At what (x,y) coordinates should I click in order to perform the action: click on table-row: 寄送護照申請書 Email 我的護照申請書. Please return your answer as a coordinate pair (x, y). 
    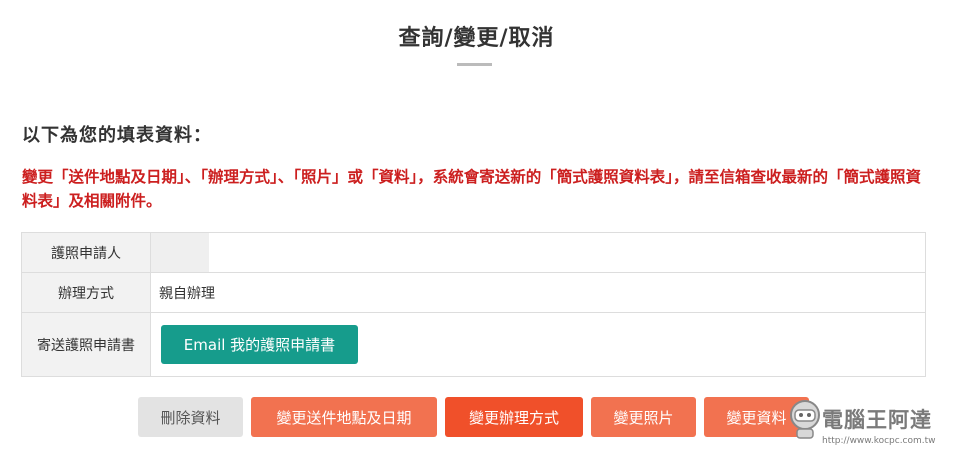
    Looking at the image, I should click on (473, 344).